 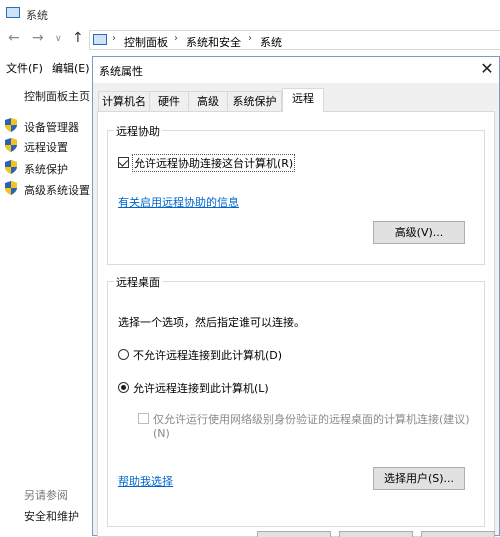 What do you see at coordinates (145, 481) in the screenshot?
I see `help-me-choose-link: 帮助我选择` at bounding box center [145, 481].